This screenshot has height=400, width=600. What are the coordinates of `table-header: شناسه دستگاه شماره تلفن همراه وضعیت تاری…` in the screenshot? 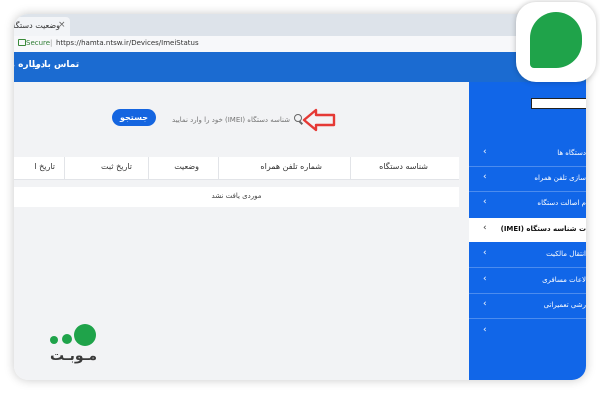 It's located at (236, 168).